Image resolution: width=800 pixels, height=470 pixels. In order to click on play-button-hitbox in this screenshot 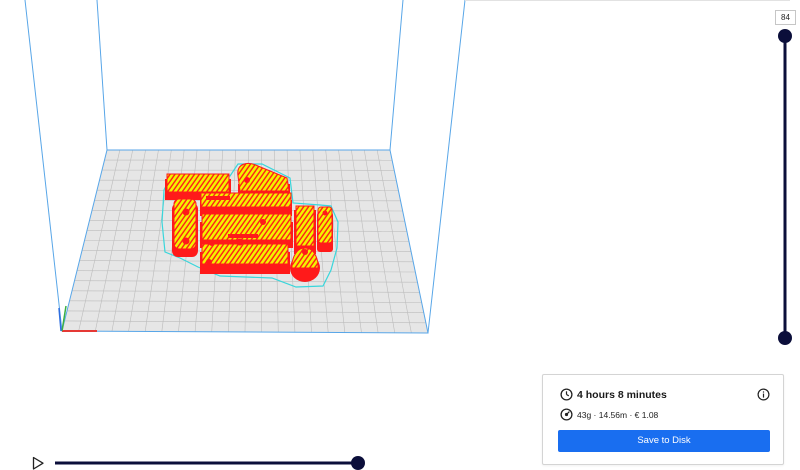, I will do `click(37, 462)`.